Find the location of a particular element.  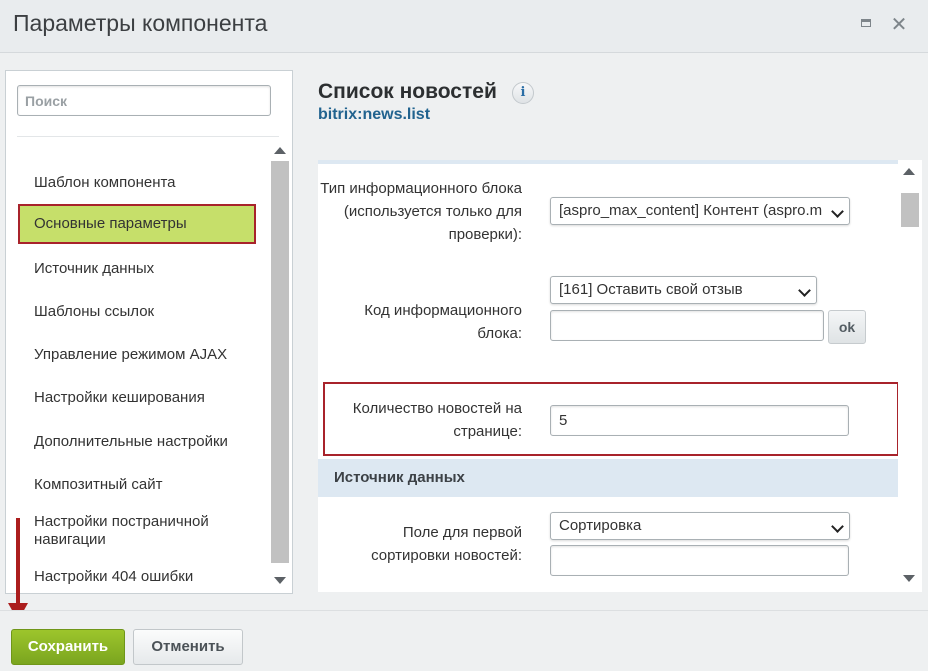

info-icon: i is located at coordinates (523, 93).